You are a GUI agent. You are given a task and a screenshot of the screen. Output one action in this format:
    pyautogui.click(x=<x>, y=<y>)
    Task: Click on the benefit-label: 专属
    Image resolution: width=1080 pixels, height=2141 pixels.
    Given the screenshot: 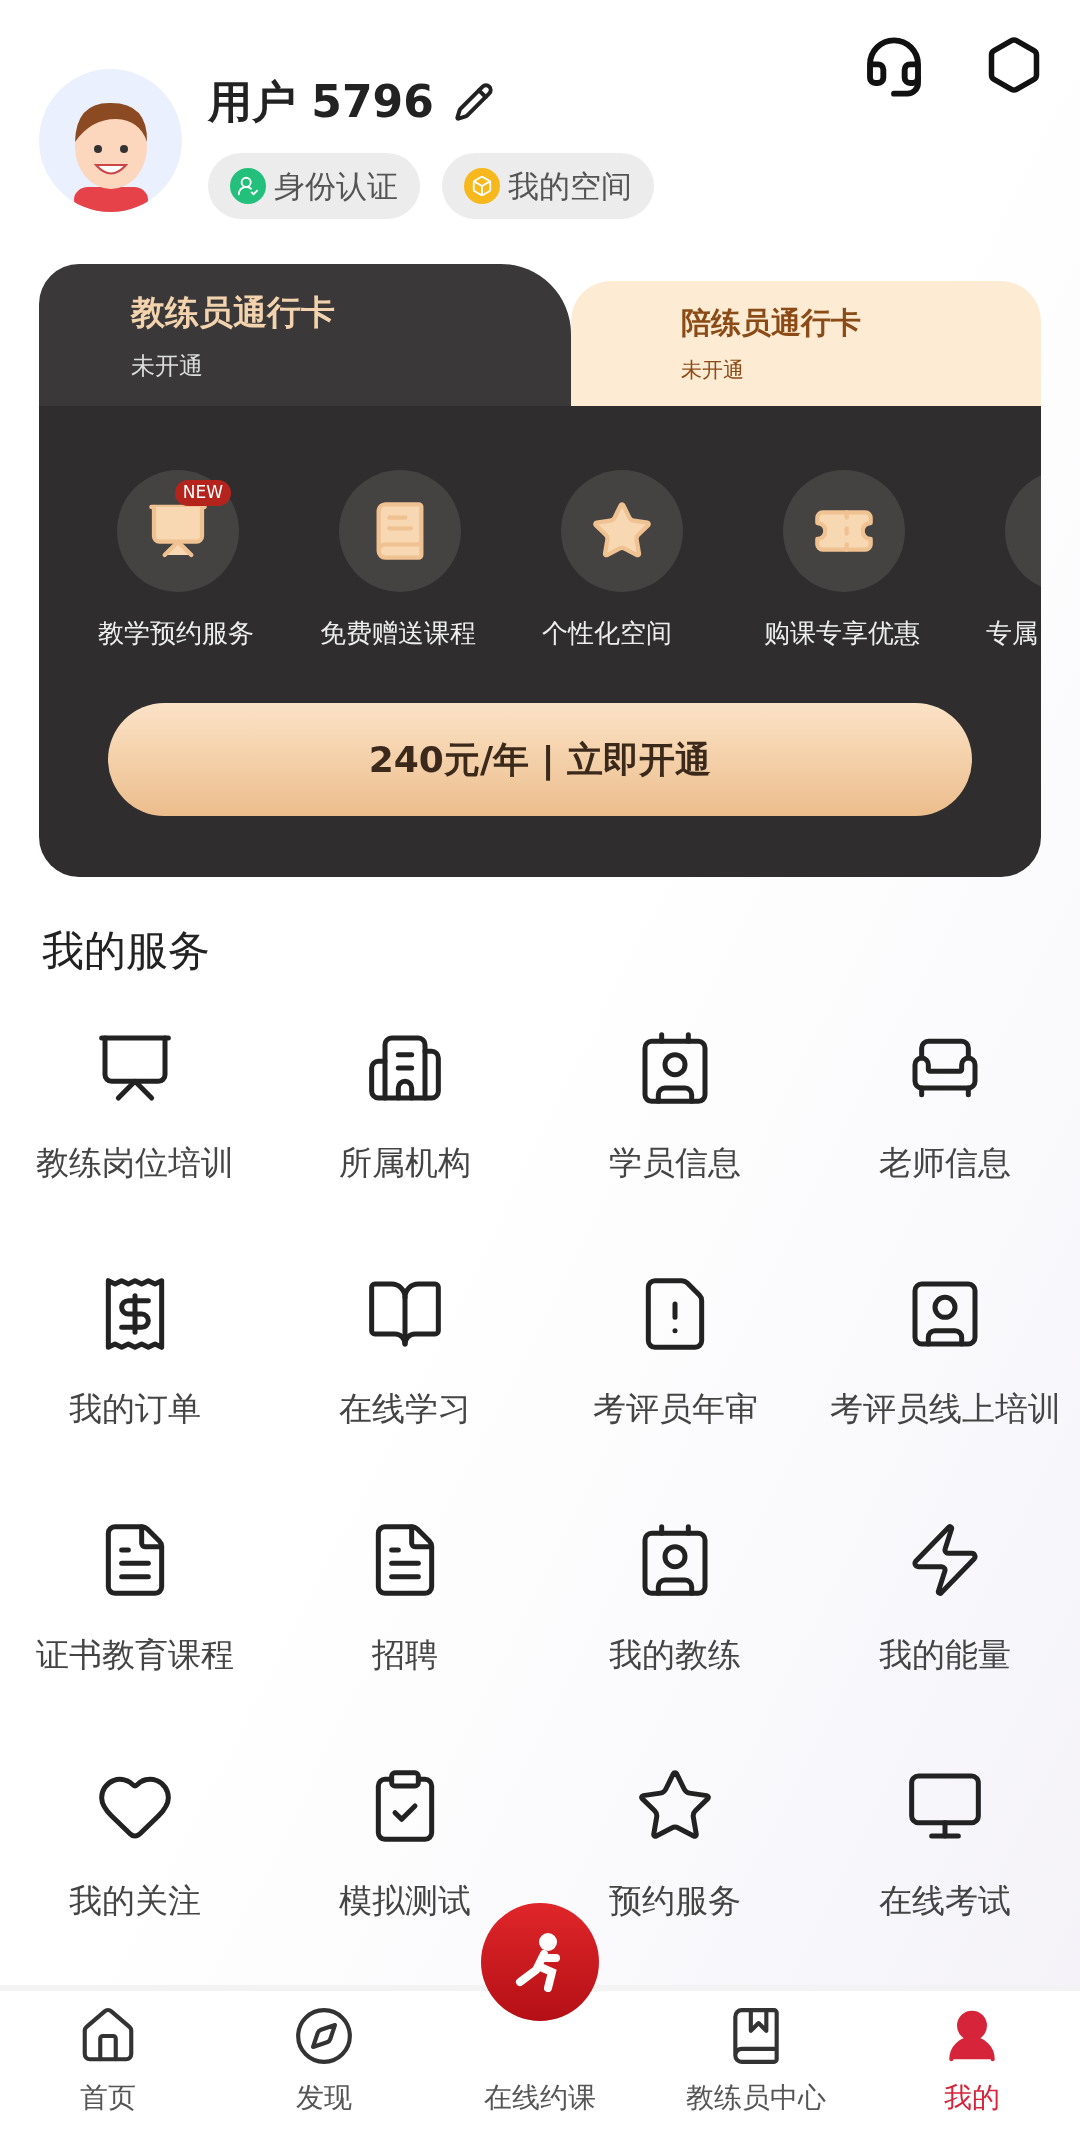 What is the action you would take?
    pyautogui.click(x=1012, y=633)
    